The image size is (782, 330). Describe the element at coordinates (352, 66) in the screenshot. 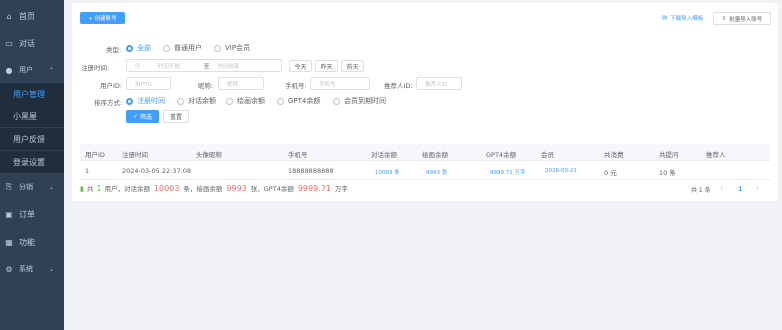

I see `day-before-button: 前天` at that location.